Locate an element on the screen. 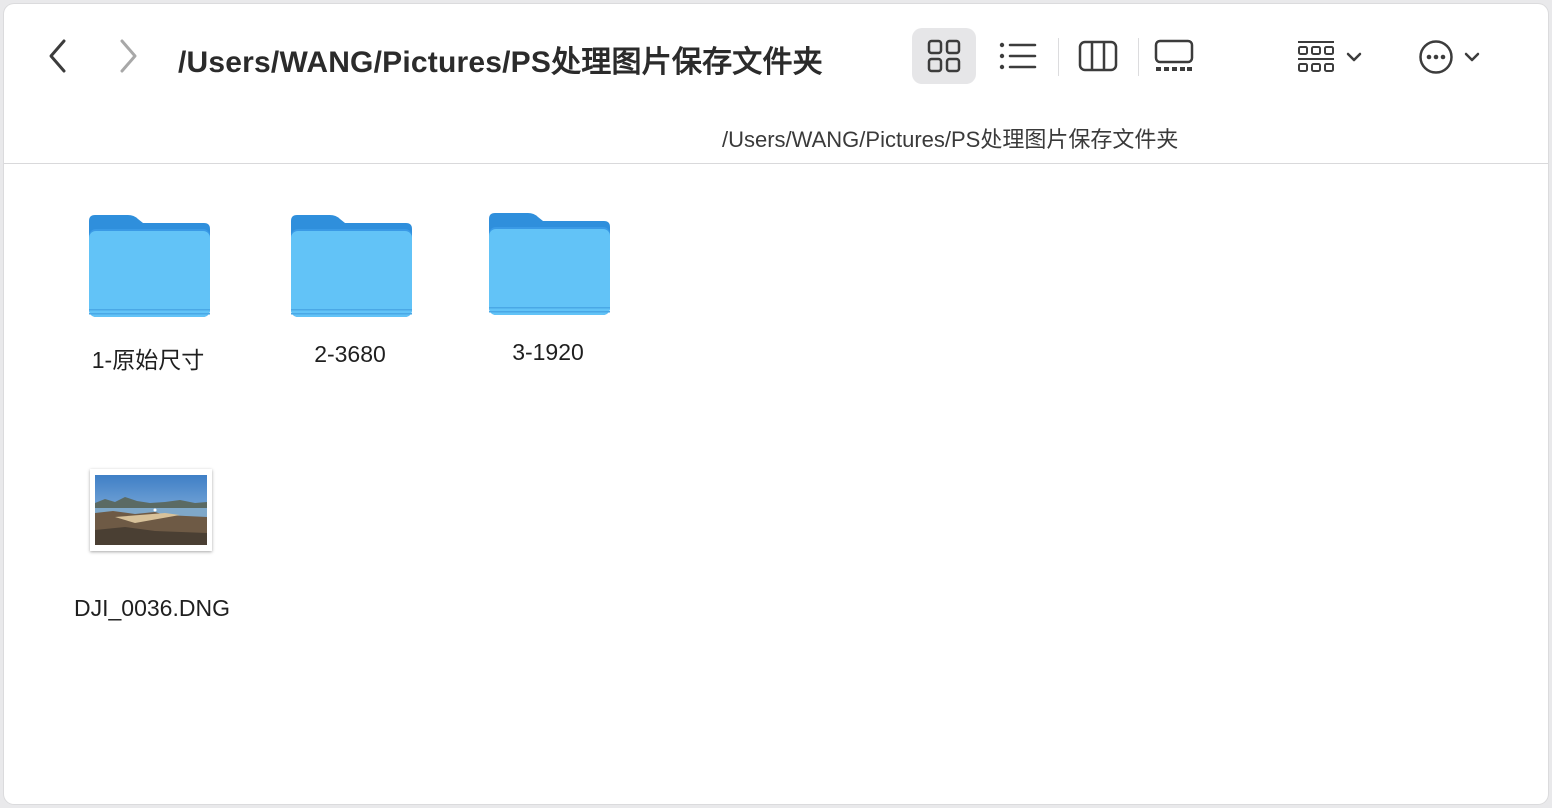 The height and width of the screenshot is (808, 1552). group-button is located at coordinates (1340, 57).